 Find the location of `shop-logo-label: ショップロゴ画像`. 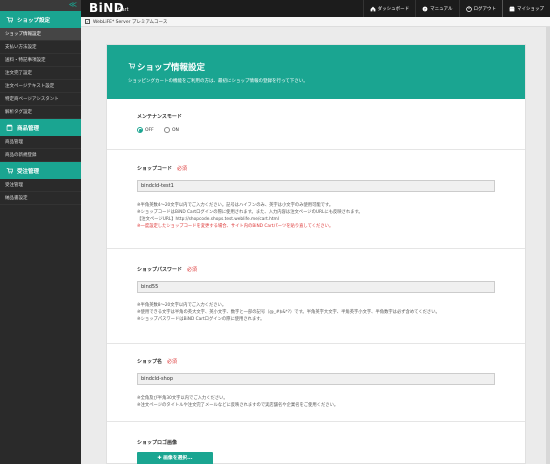

shop-logo-label: ショップロゴ画像 is located at coordinates (157, 443).